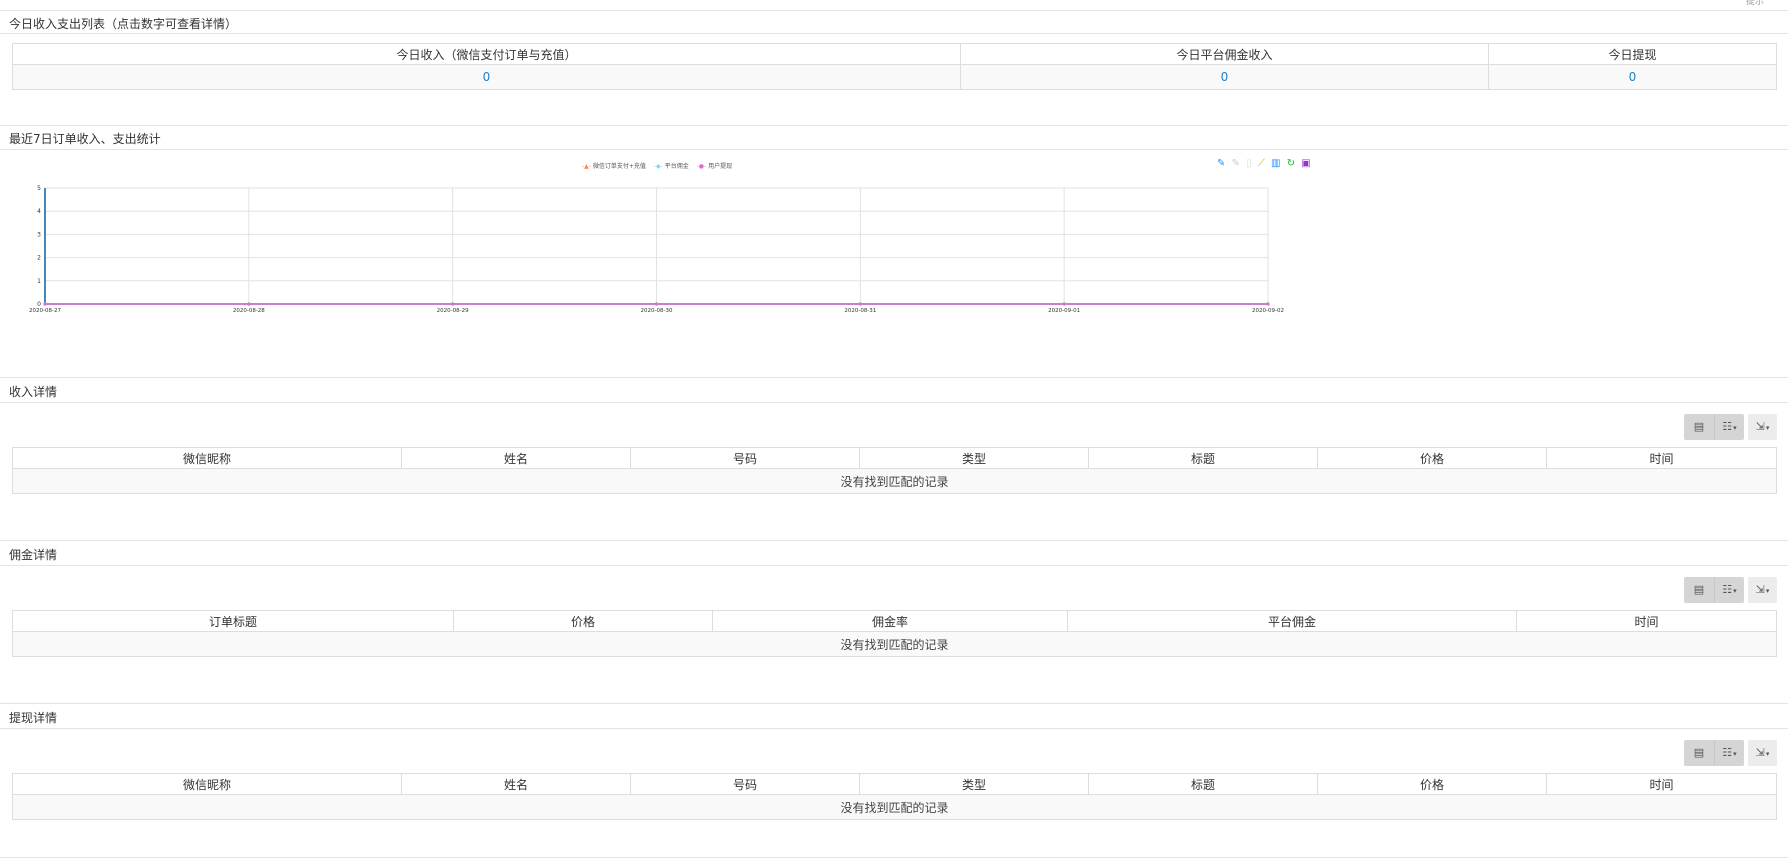 The height and width of the screenshot is (859, 1788). I want to click on table-header-row: 今日收入（微信支付订单与充值） 今日平台佣金收入 今日提现, so click(894, 54).